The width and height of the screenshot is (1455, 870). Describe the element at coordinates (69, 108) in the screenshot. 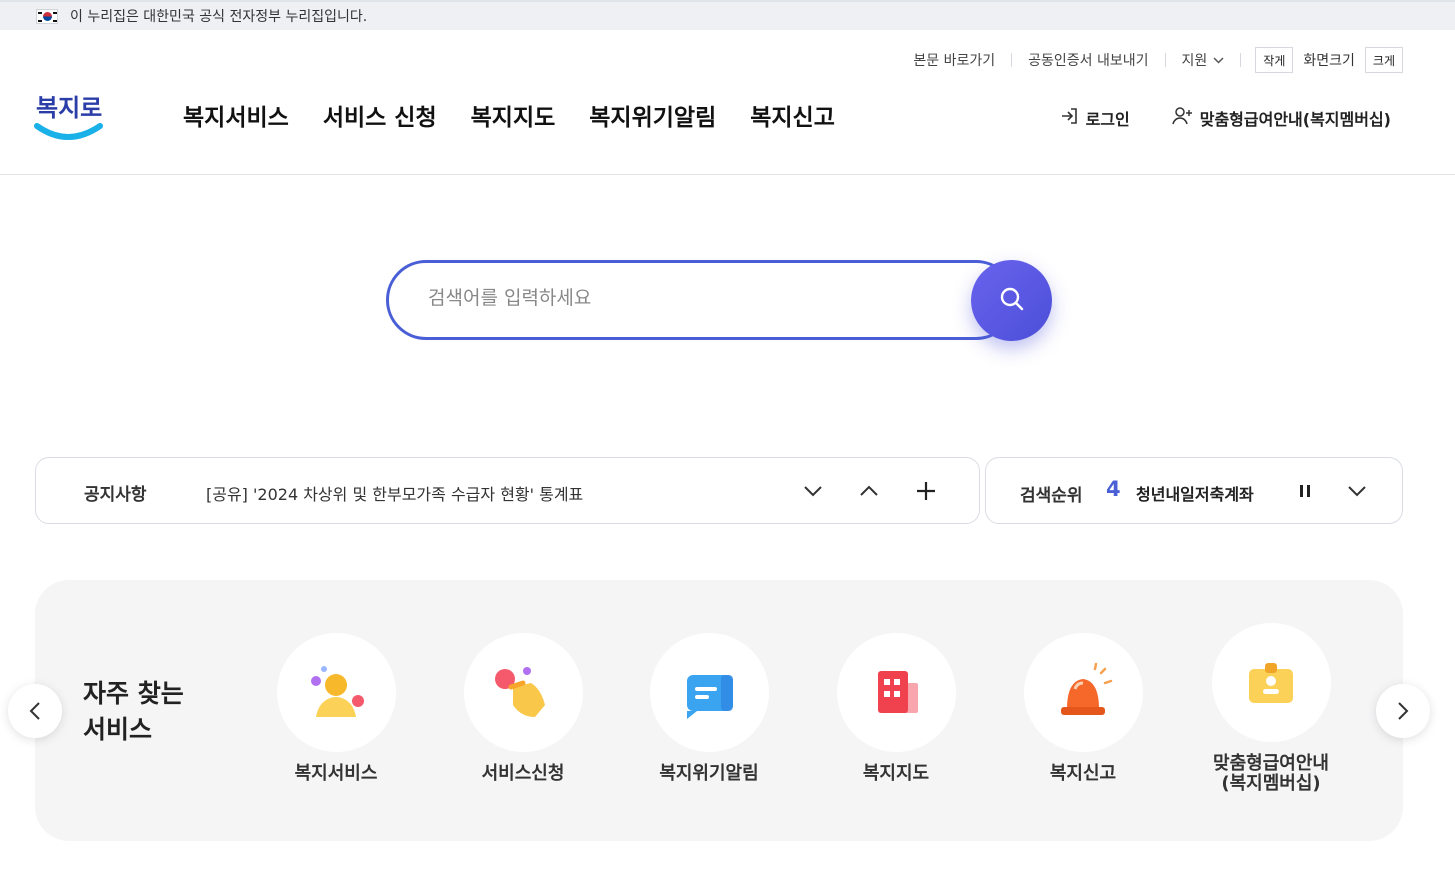

I see `logo-text: 복지로` at that location.